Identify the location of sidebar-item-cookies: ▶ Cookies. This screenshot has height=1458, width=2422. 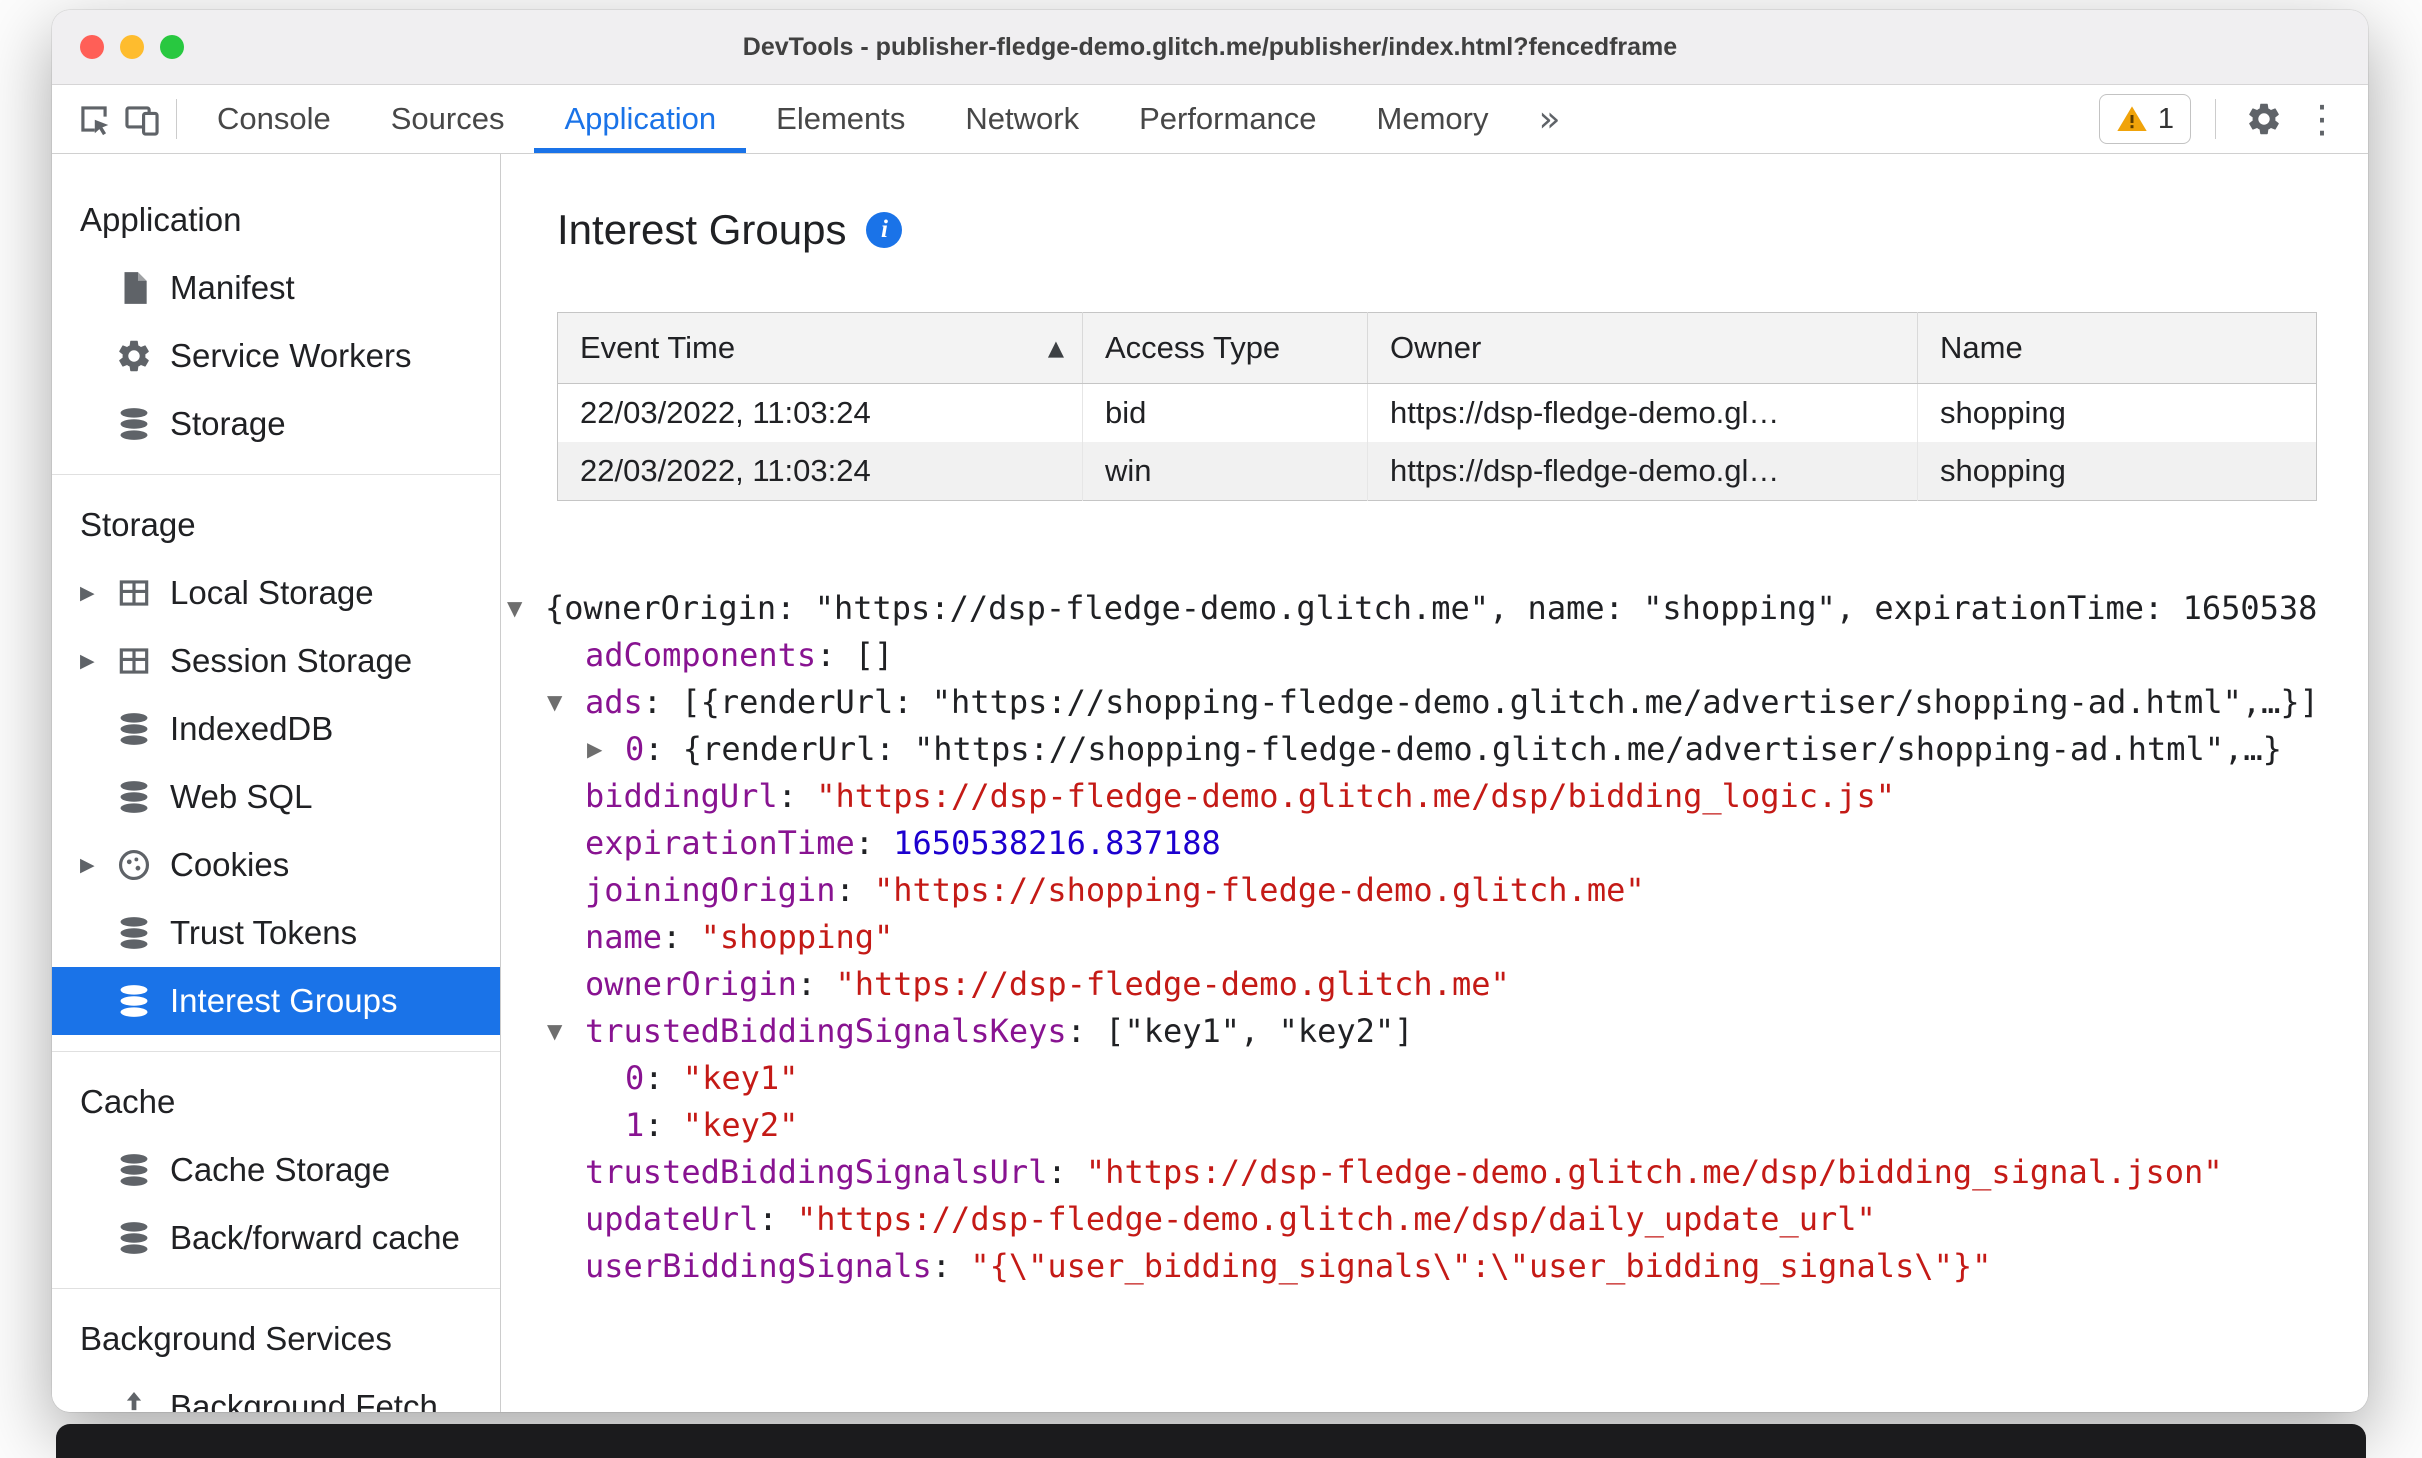
(276, 865).